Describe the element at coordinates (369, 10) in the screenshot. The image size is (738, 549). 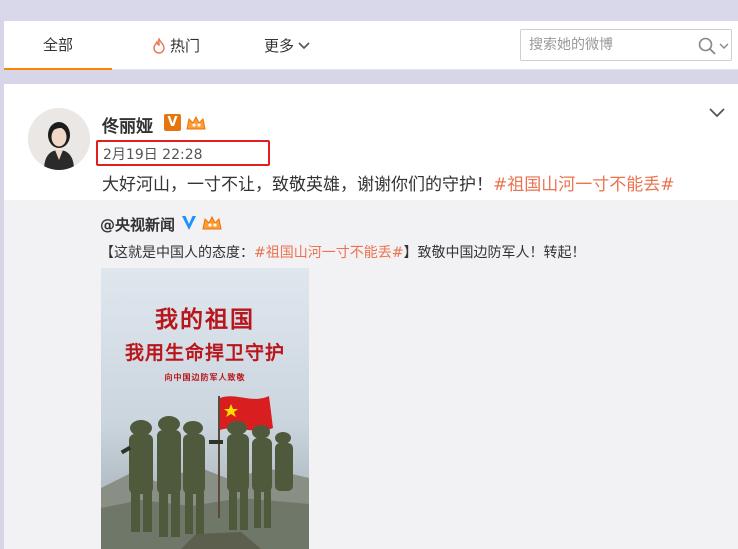
I see `top-strip` at that location.